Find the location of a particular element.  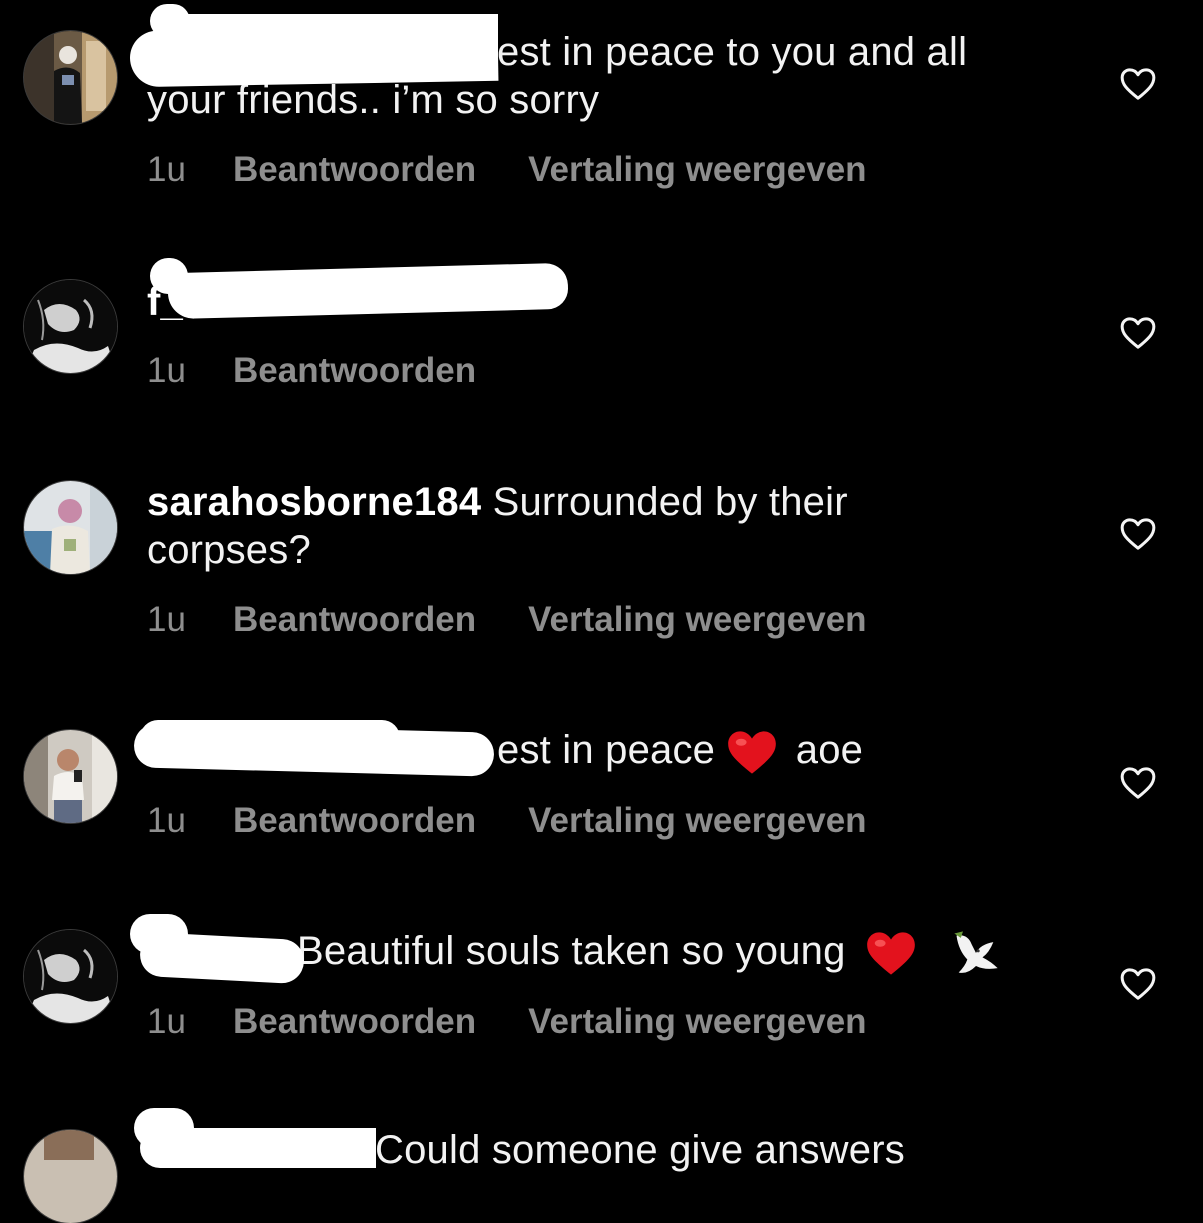

comment-meta: 1u Beantwoorden is located at coordinates (337, 371).